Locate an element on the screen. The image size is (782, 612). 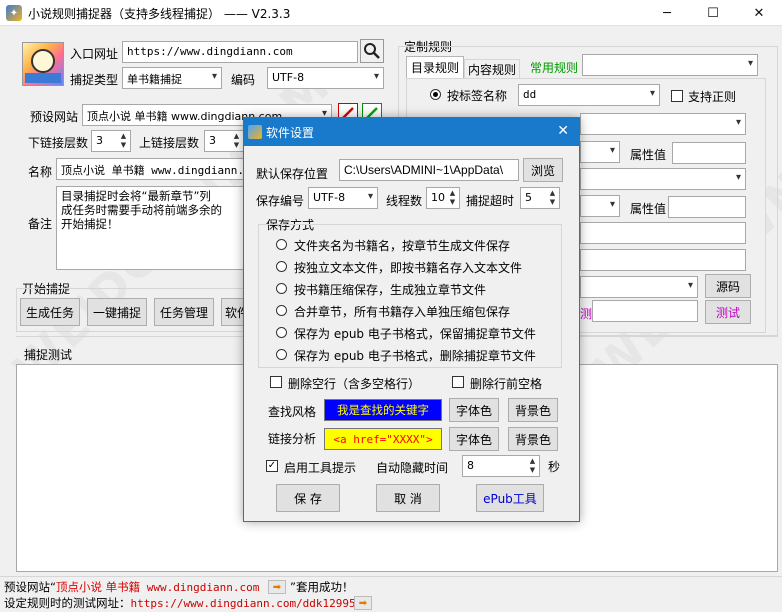
source-code-button: 源码 is located at coordinates (728, 286).